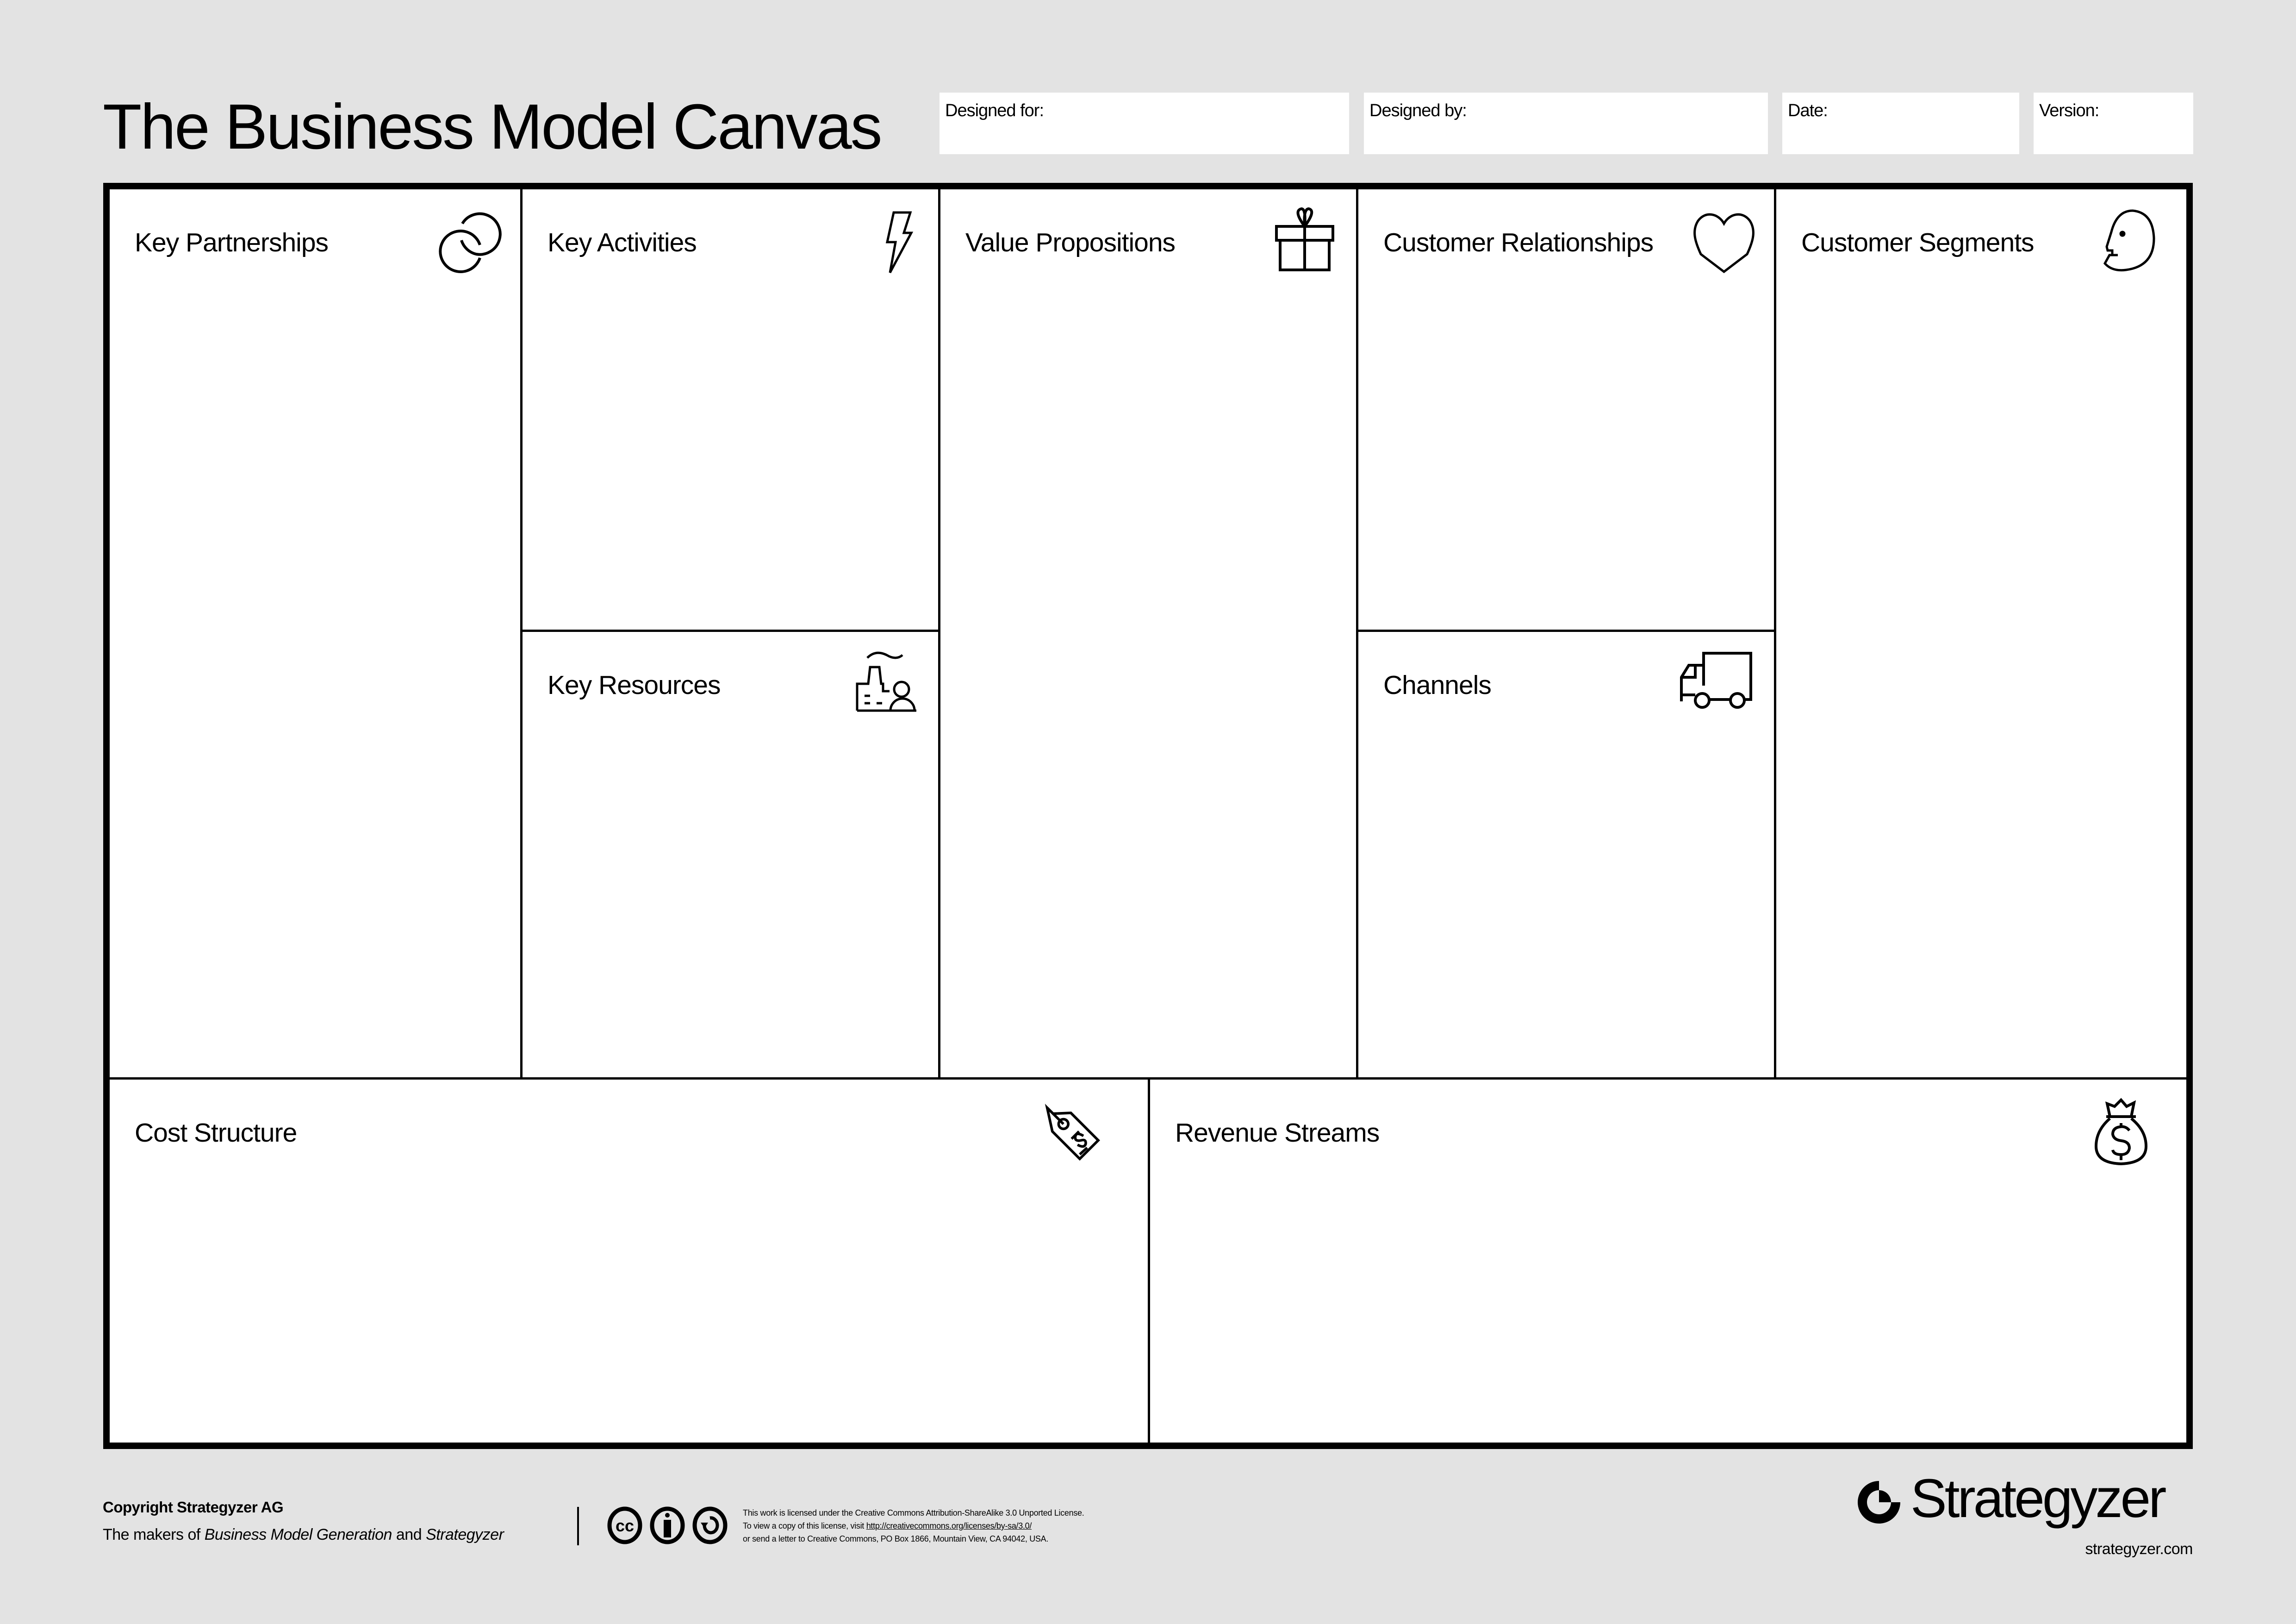 Image resolution: width=2296 pixels, height=1624 pixels. I want to click on designed-by-label: Designed by:, so click(1418, 110).